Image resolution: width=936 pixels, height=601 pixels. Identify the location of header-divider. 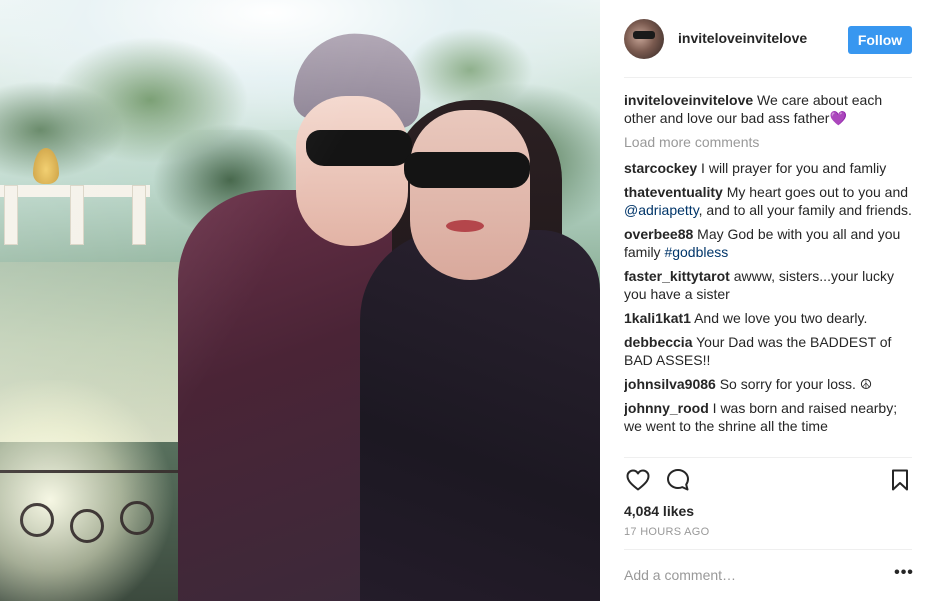
(768, 77).